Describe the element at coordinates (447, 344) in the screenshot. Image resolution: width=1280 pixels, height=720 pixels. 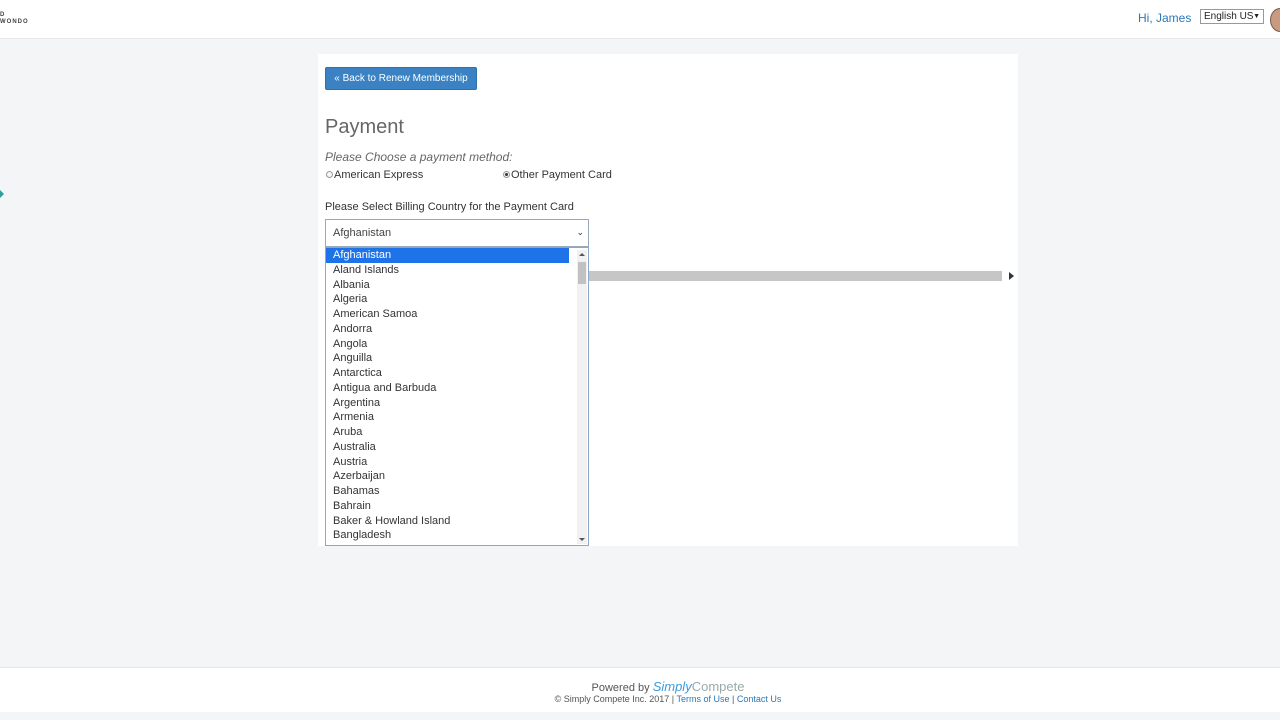
I see `country-option: Angola` at that location.